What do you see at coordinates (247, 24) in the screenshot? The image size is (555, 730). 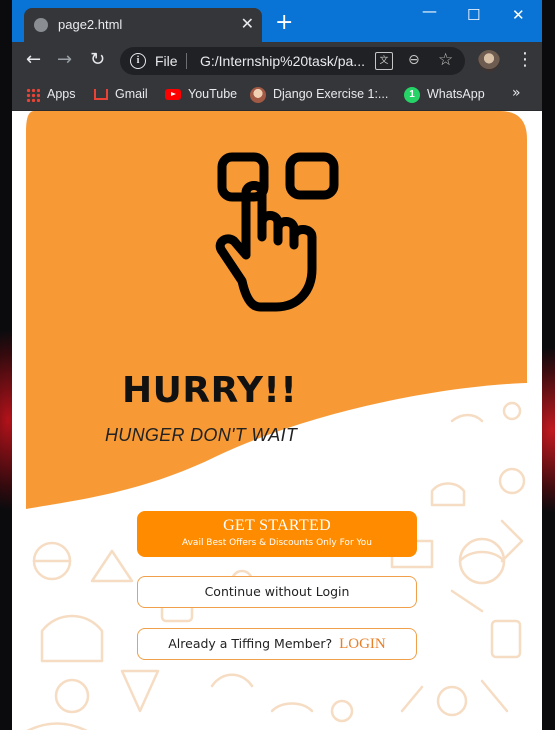 I see `close-tab-icon: ✕` at bounding box center [247, 24].